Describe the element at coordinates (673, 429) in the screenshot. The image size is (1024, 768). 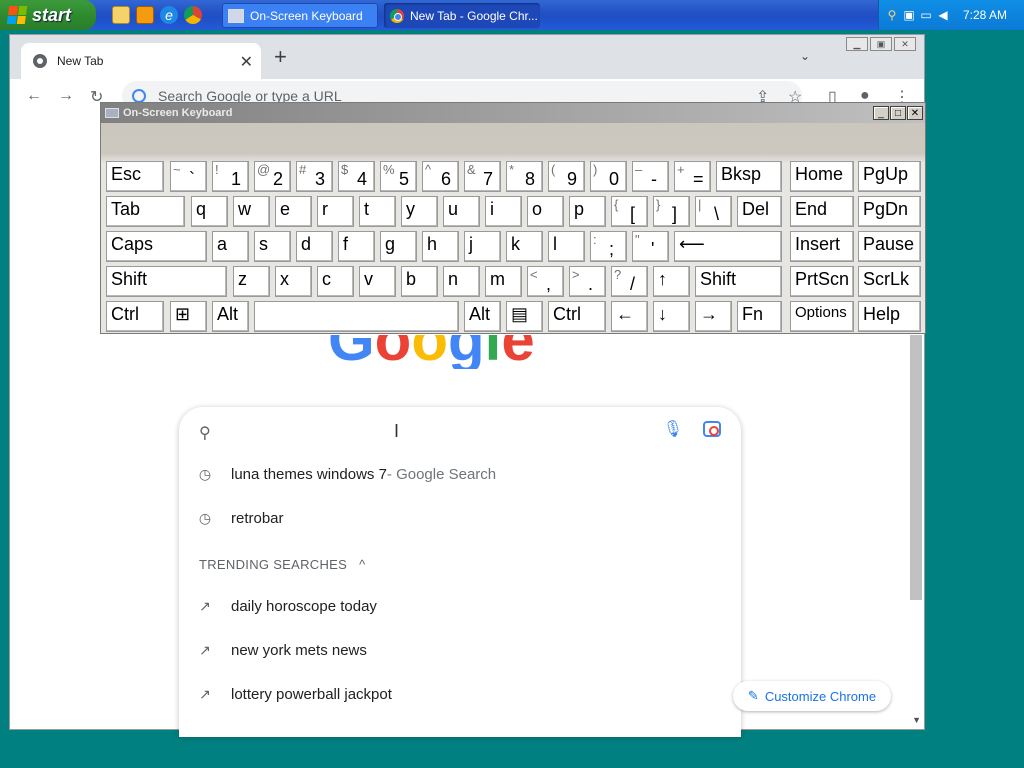
I see `microphone-icon: 🎙` at that location.